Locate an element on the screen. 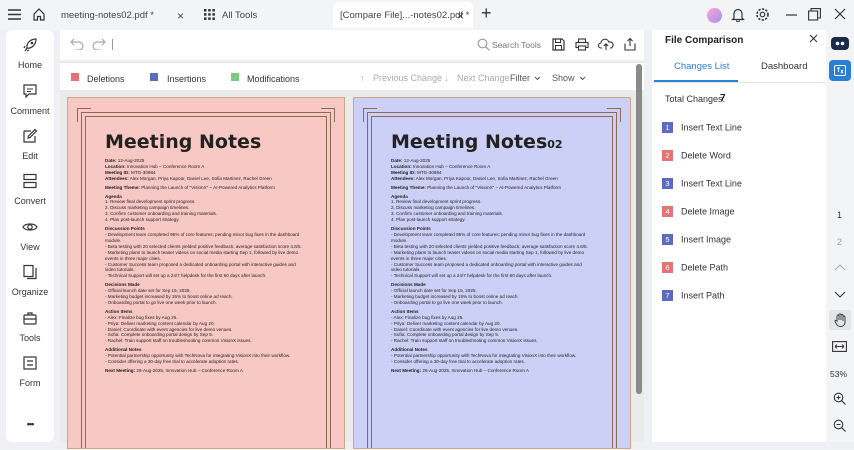  new-tab-icon: + is located at coordinates (486, 13).